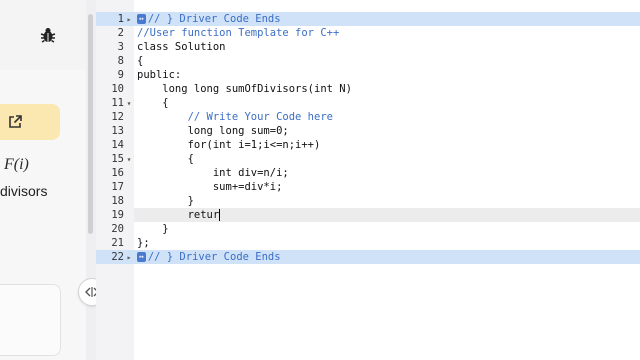  What do you see at coordinates (120, 61) in the screenshot?
I see `line-number-text: 8` at bounding box center [120, 61].